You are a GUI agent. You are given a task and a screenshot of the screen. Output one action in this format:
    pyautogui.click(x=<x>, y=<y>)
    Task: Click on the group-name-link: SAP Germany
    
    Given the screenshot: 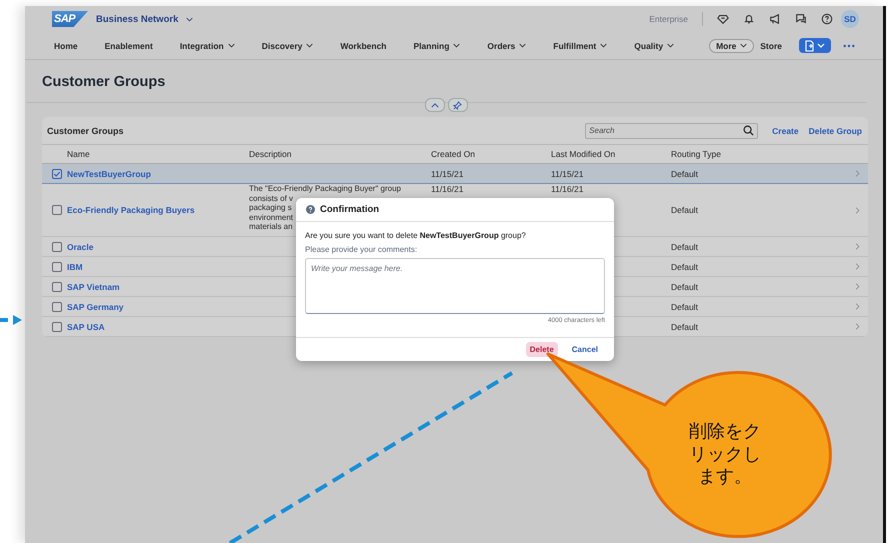 What is the action you would take?
    pyautogui.click(x=158, y=307)
    